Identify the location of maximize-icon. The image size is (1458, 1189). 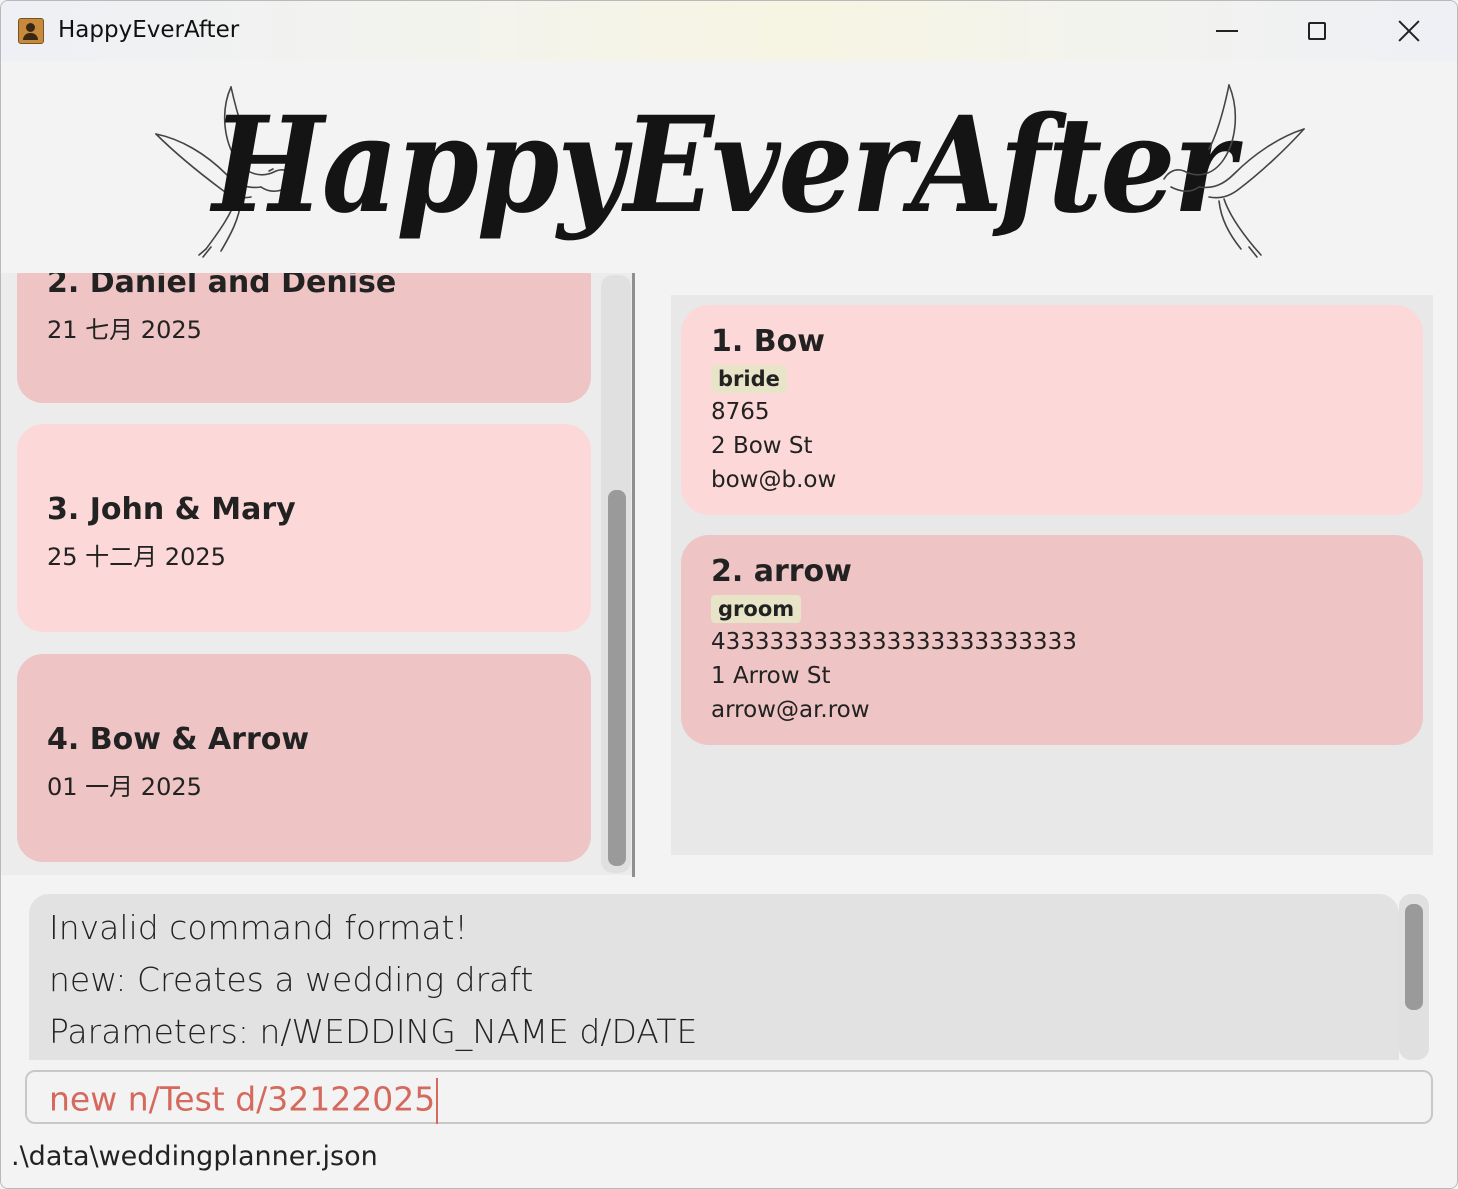
(1317, 31).